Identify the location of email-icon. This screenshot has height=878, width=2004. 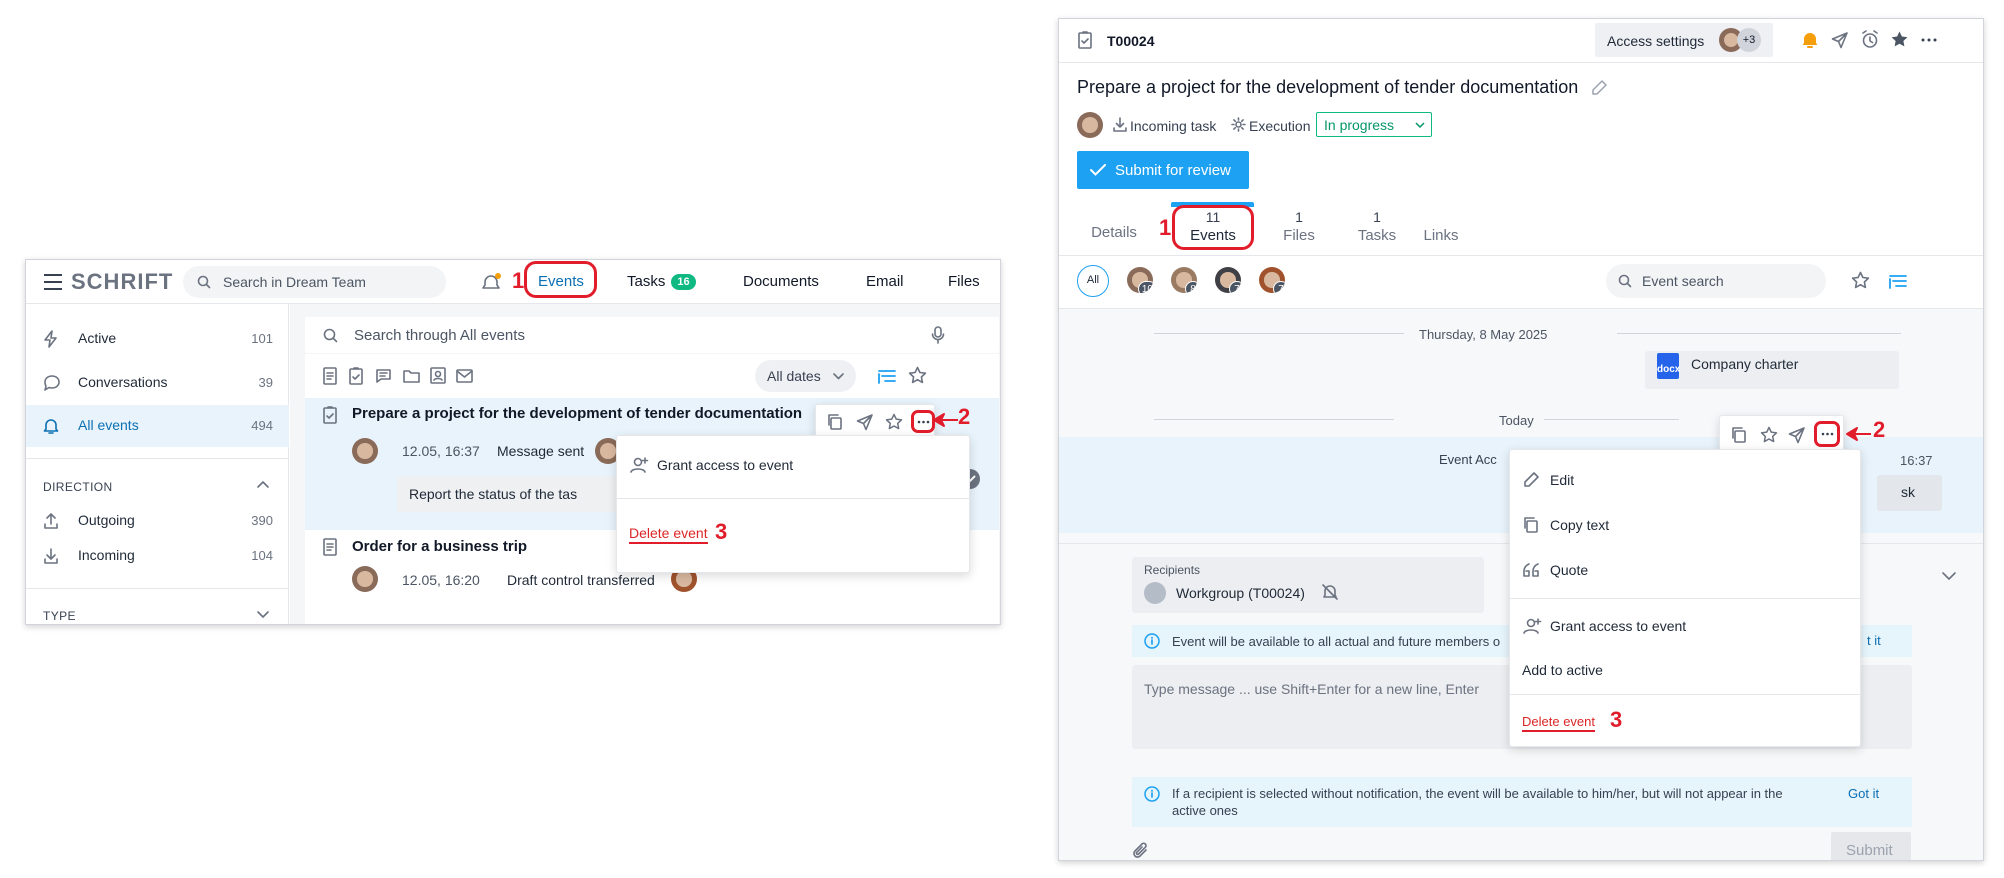
(464, 376).